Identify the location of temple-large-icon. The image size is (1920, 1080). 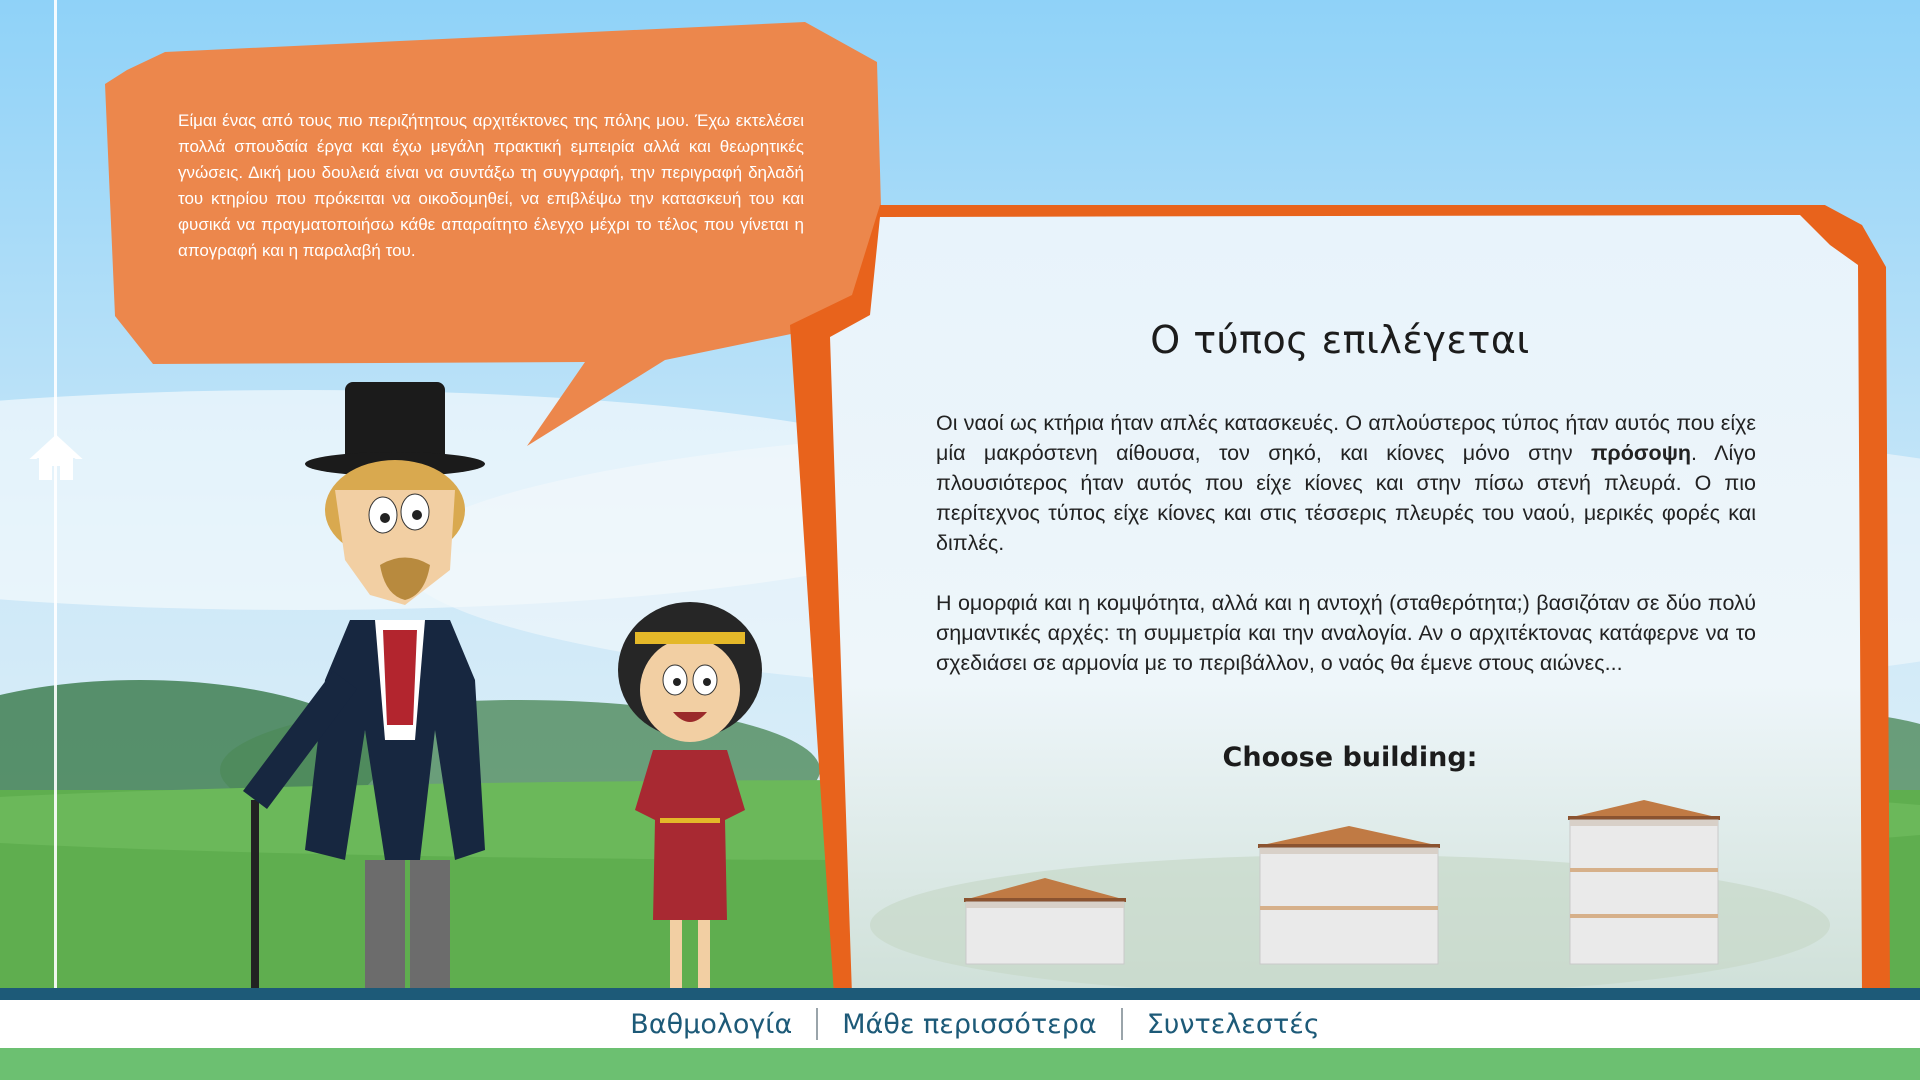
(1644, 882).